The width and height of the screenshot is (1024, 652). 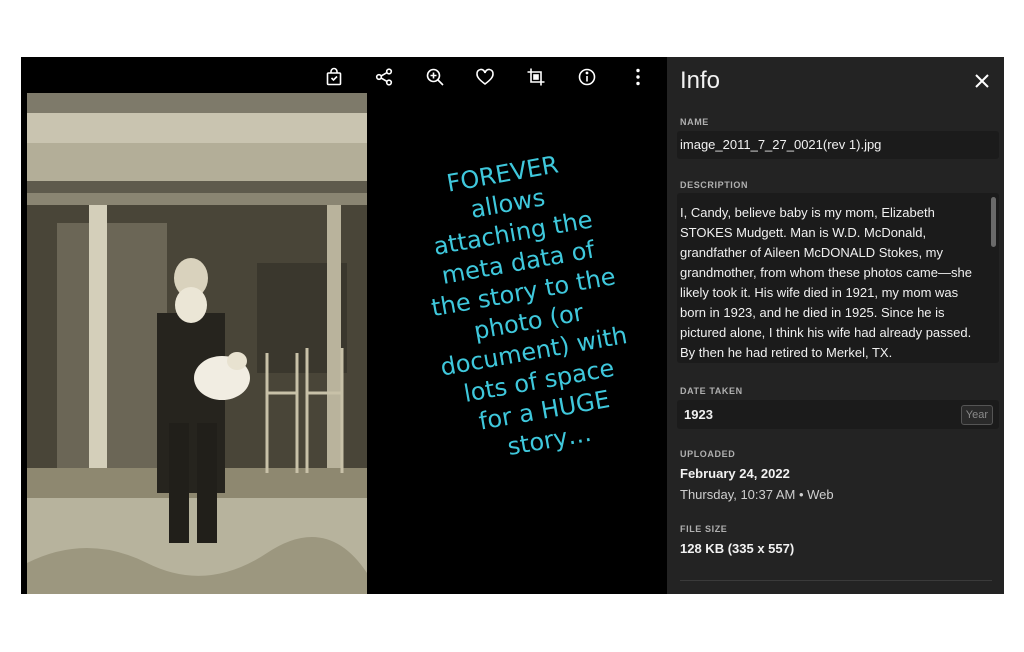 I want to click on uploaded-label: UPLOADED, so click(x=708, y=454).